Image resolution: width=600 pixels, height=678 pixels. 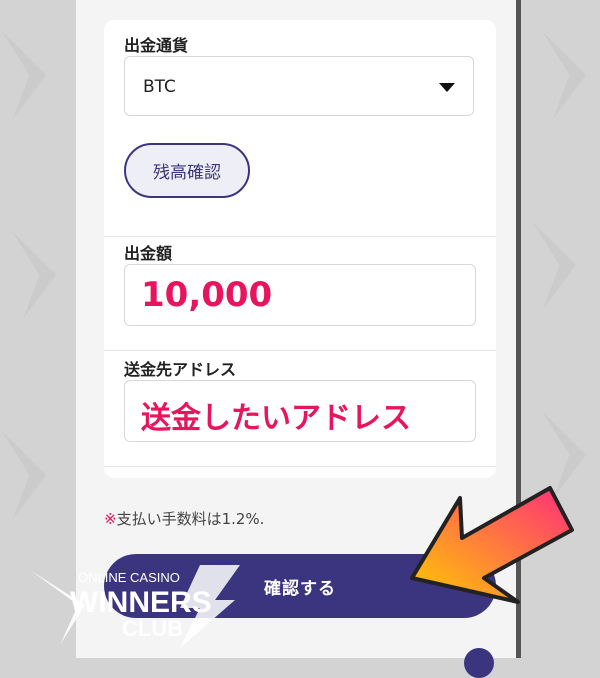 I want to click on fee-note: ※支払い手数料は1.2%., so click(x=184, y=518).